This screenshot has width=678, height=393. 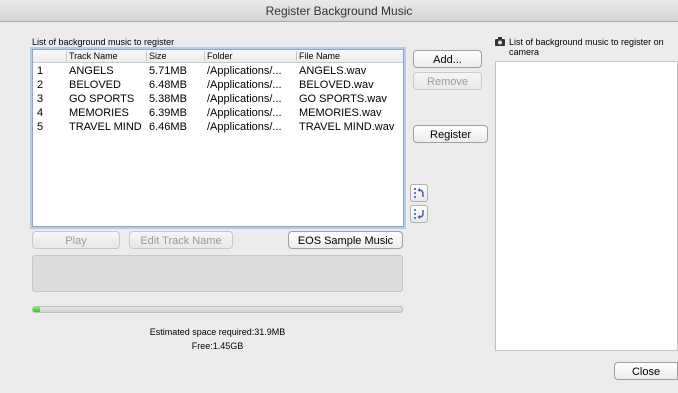 I want to click on camera-list-label-line2: camera, so click(x=524, y=52).